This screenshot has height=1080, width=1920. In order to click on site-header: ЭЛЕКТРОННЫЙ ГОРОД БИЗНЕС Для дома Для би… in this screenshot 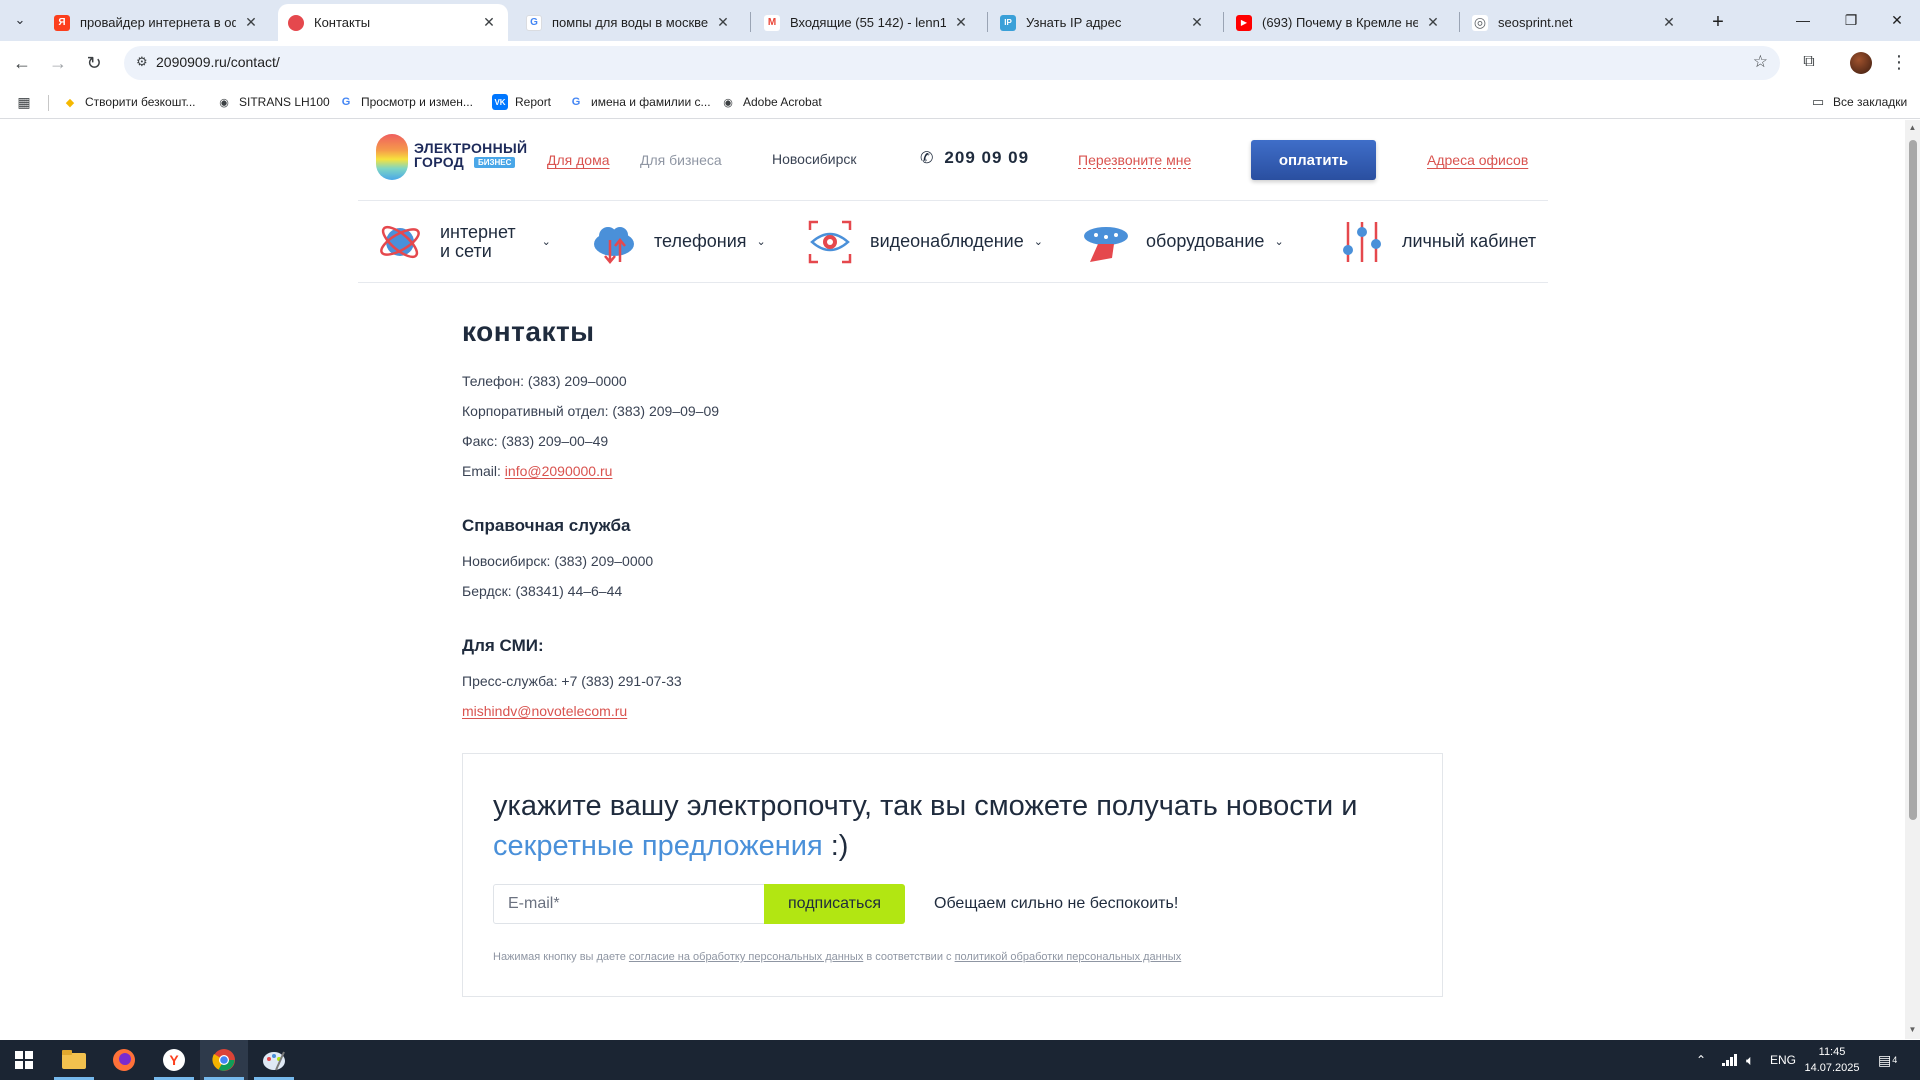, I will do `click(953, 160)`.